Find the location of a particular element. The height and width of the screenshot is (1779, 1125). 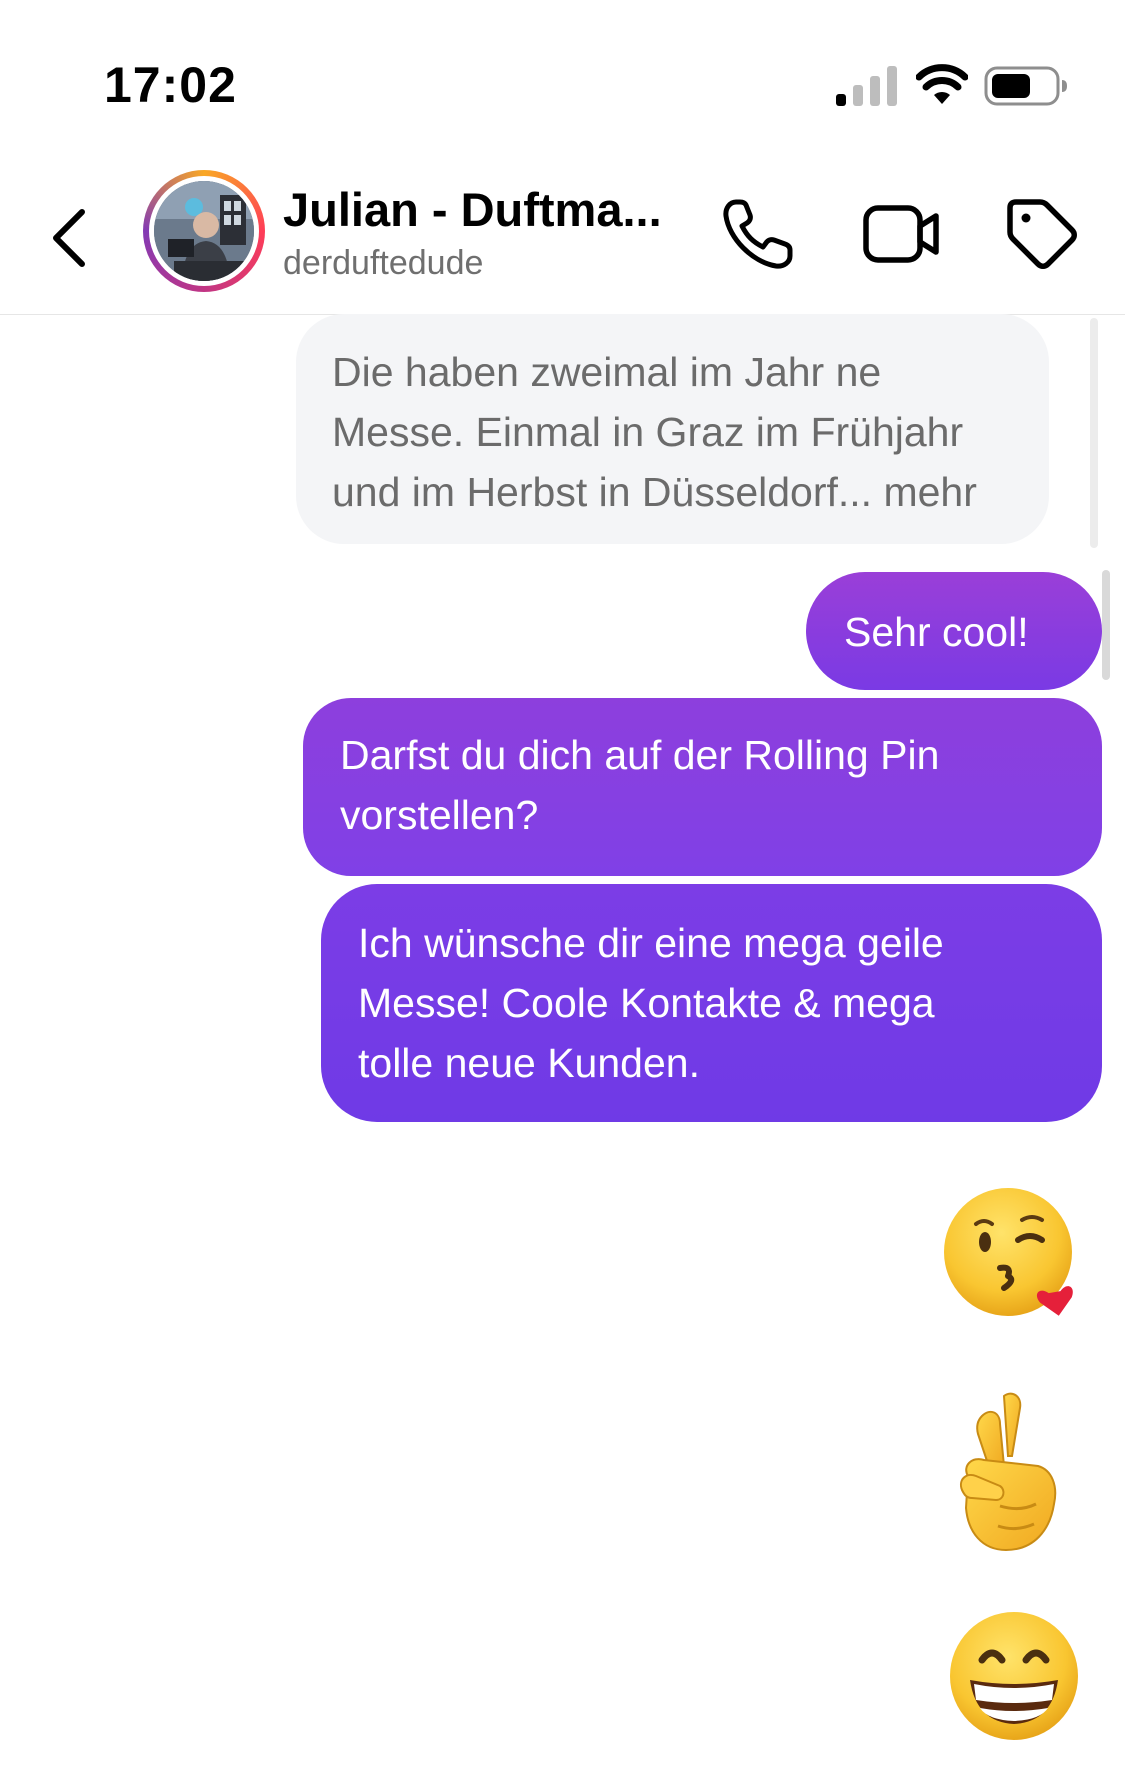

chat-header: Julian - Duftma... derduftedude is located at coordinates (562, 237).